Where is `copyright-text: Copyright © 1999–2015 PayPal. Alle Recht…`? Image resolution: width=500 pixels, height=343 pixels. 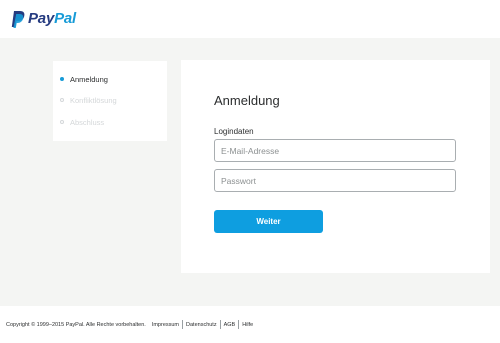 copyright-text: Copyright © 1999–2015 PayPal. Alle Recht… is located at coordinates (76, 324).